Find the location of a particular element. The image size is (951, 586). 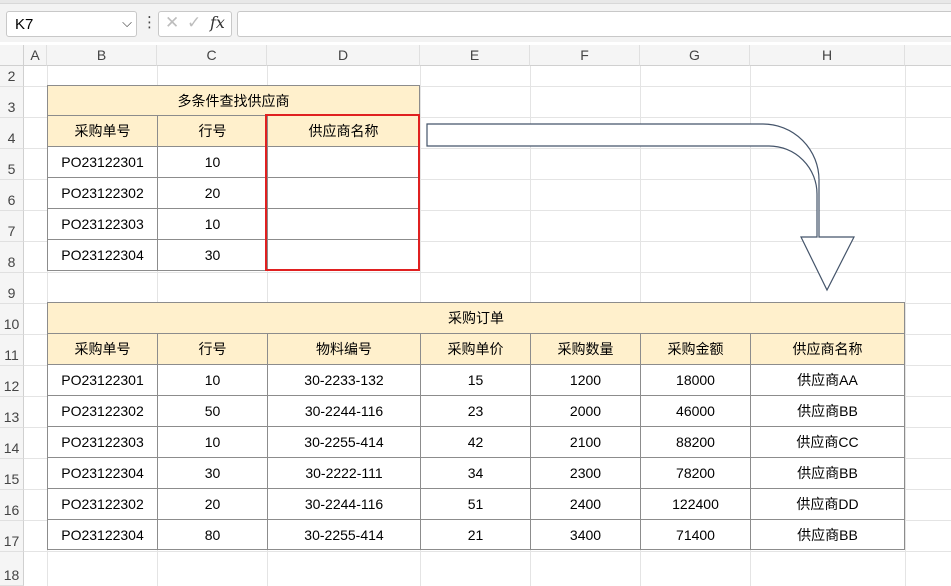

order-header-material-no: 物料编号 is located at coordinates (344, 349).